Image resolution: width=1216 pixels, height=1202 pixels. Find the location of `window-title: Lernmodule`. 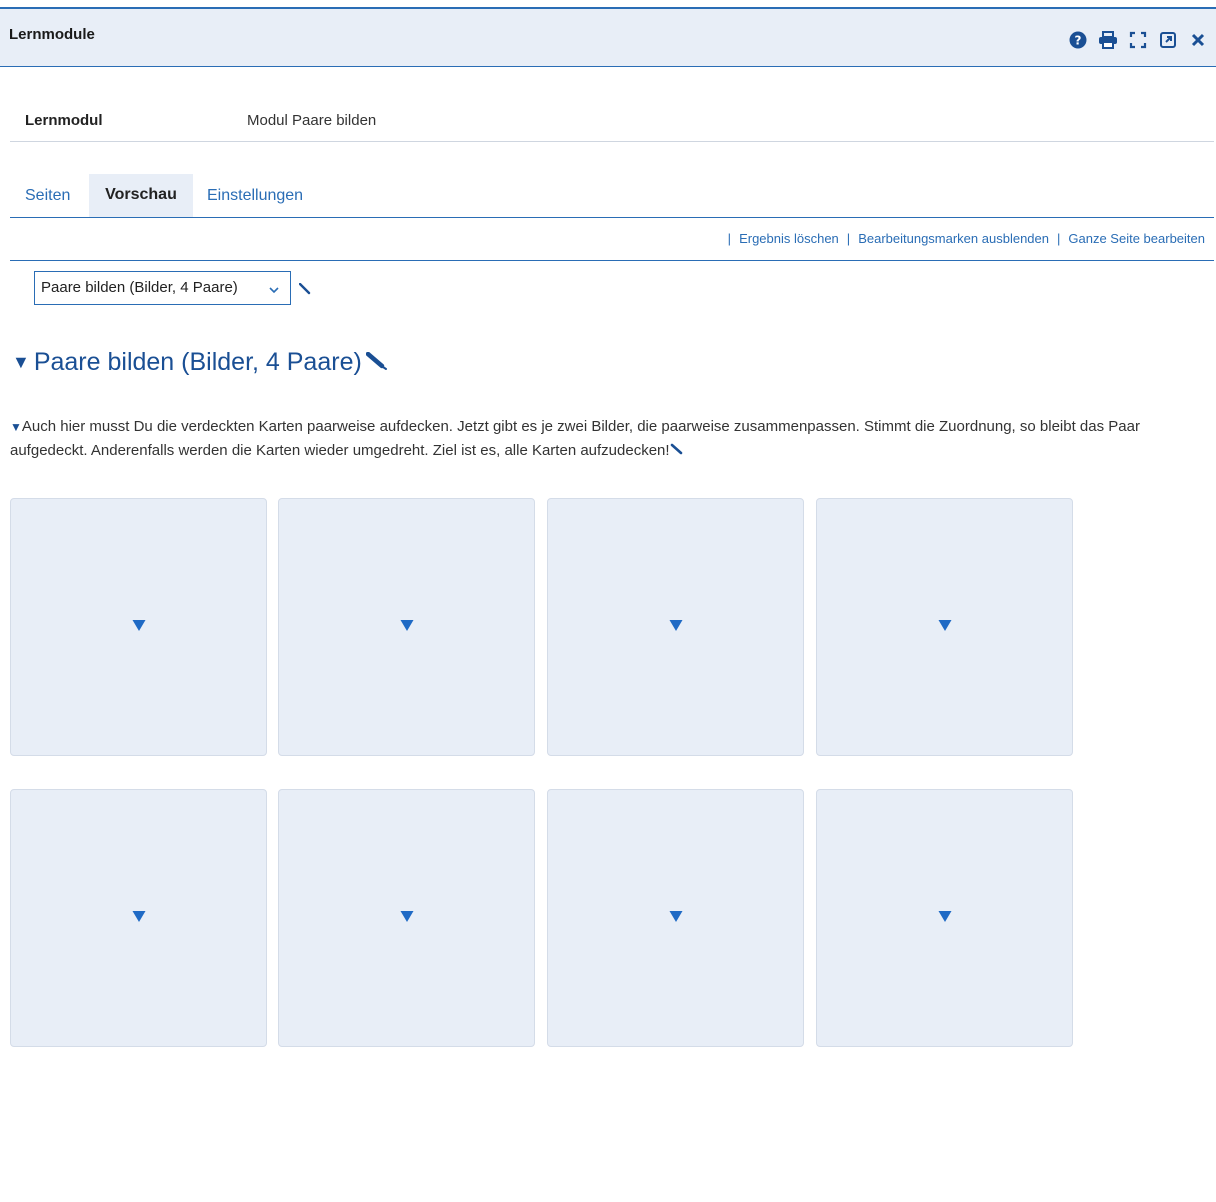

window-title: Lernmodule is located at coordinates (52, 34).